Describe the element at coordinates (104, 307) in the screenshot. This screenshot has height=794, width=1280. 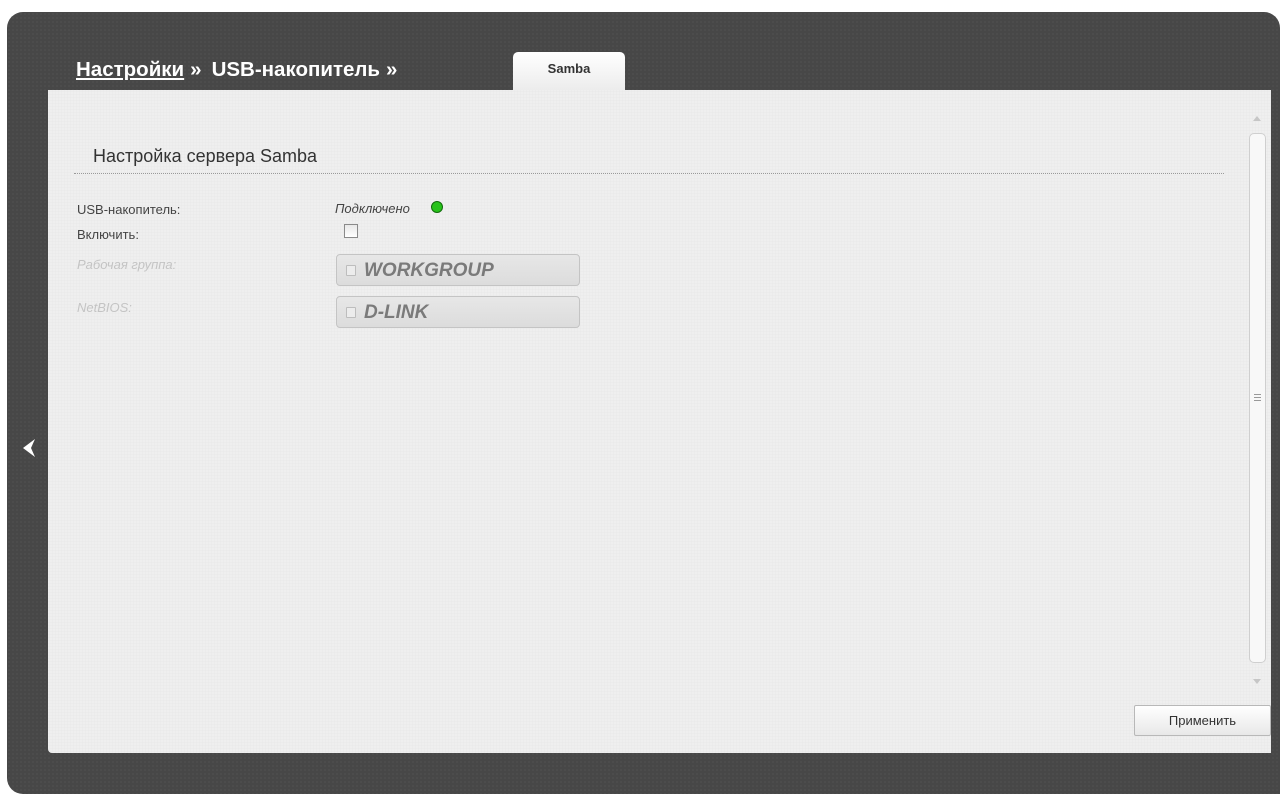
I see `netbios-label: NetBIOS:` at that location.